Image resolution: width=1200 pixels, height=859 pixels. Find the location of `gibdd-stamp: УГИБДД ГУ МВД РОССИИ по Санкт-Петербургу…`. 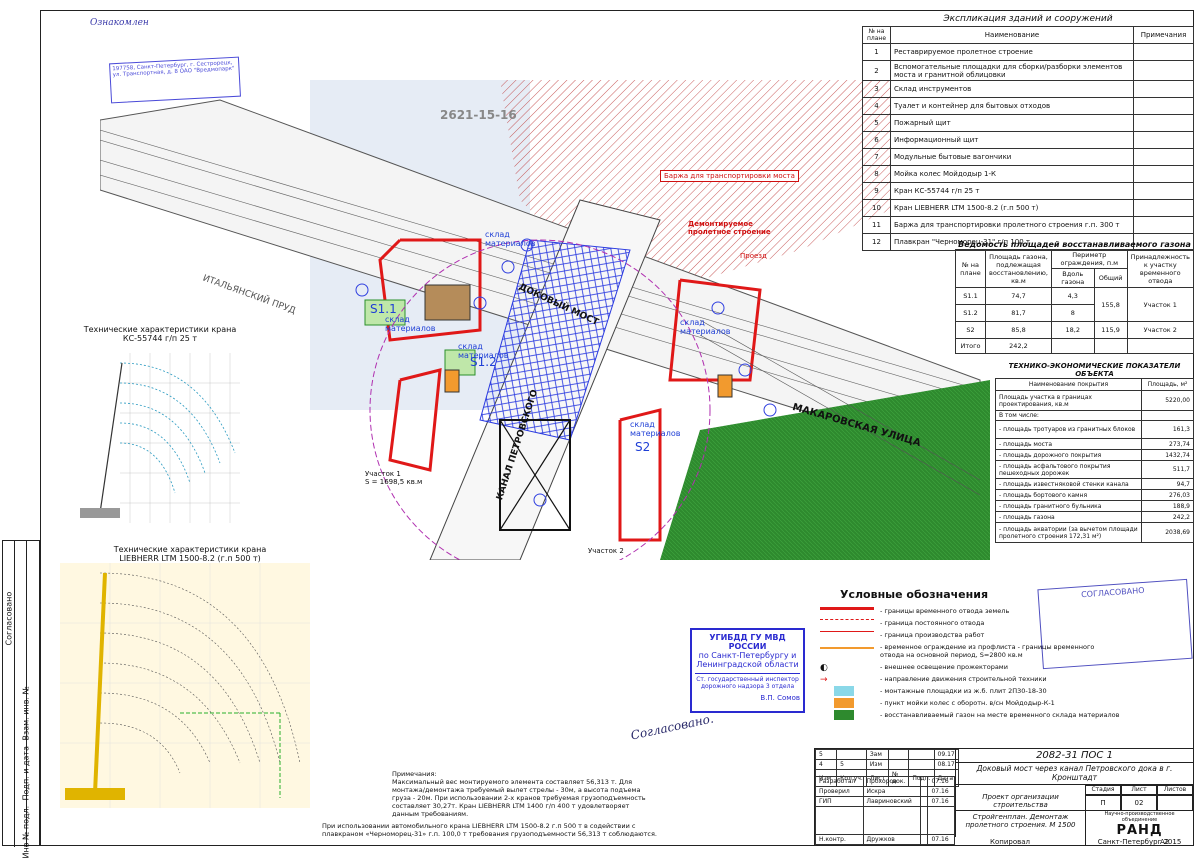

gibdd-stamp: УГИБДД ГУ МВД РОССИИ по Санкт-Петербургу… is located at coordinates (747, 670).